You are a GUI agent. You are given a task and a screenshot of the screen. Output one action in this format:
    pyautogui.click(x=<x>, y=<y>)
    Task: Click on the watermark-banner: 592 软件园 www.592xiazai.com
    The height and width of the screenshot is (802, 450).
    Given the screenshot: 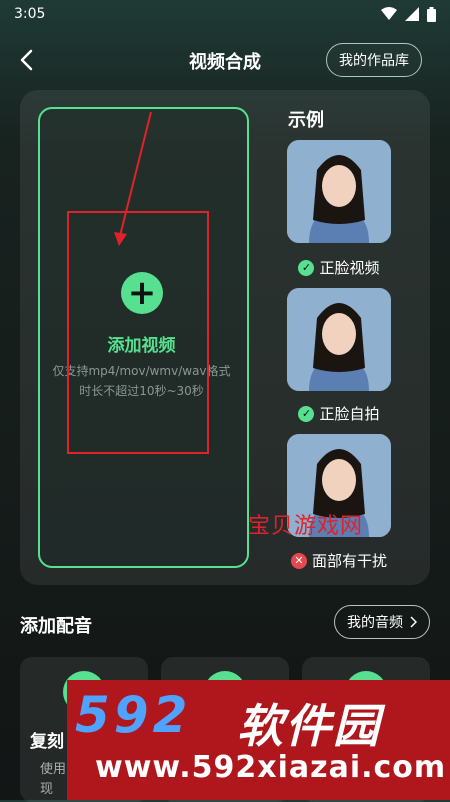 What is the action you would take?
    pyautogui.click(x=258, y=740)
    